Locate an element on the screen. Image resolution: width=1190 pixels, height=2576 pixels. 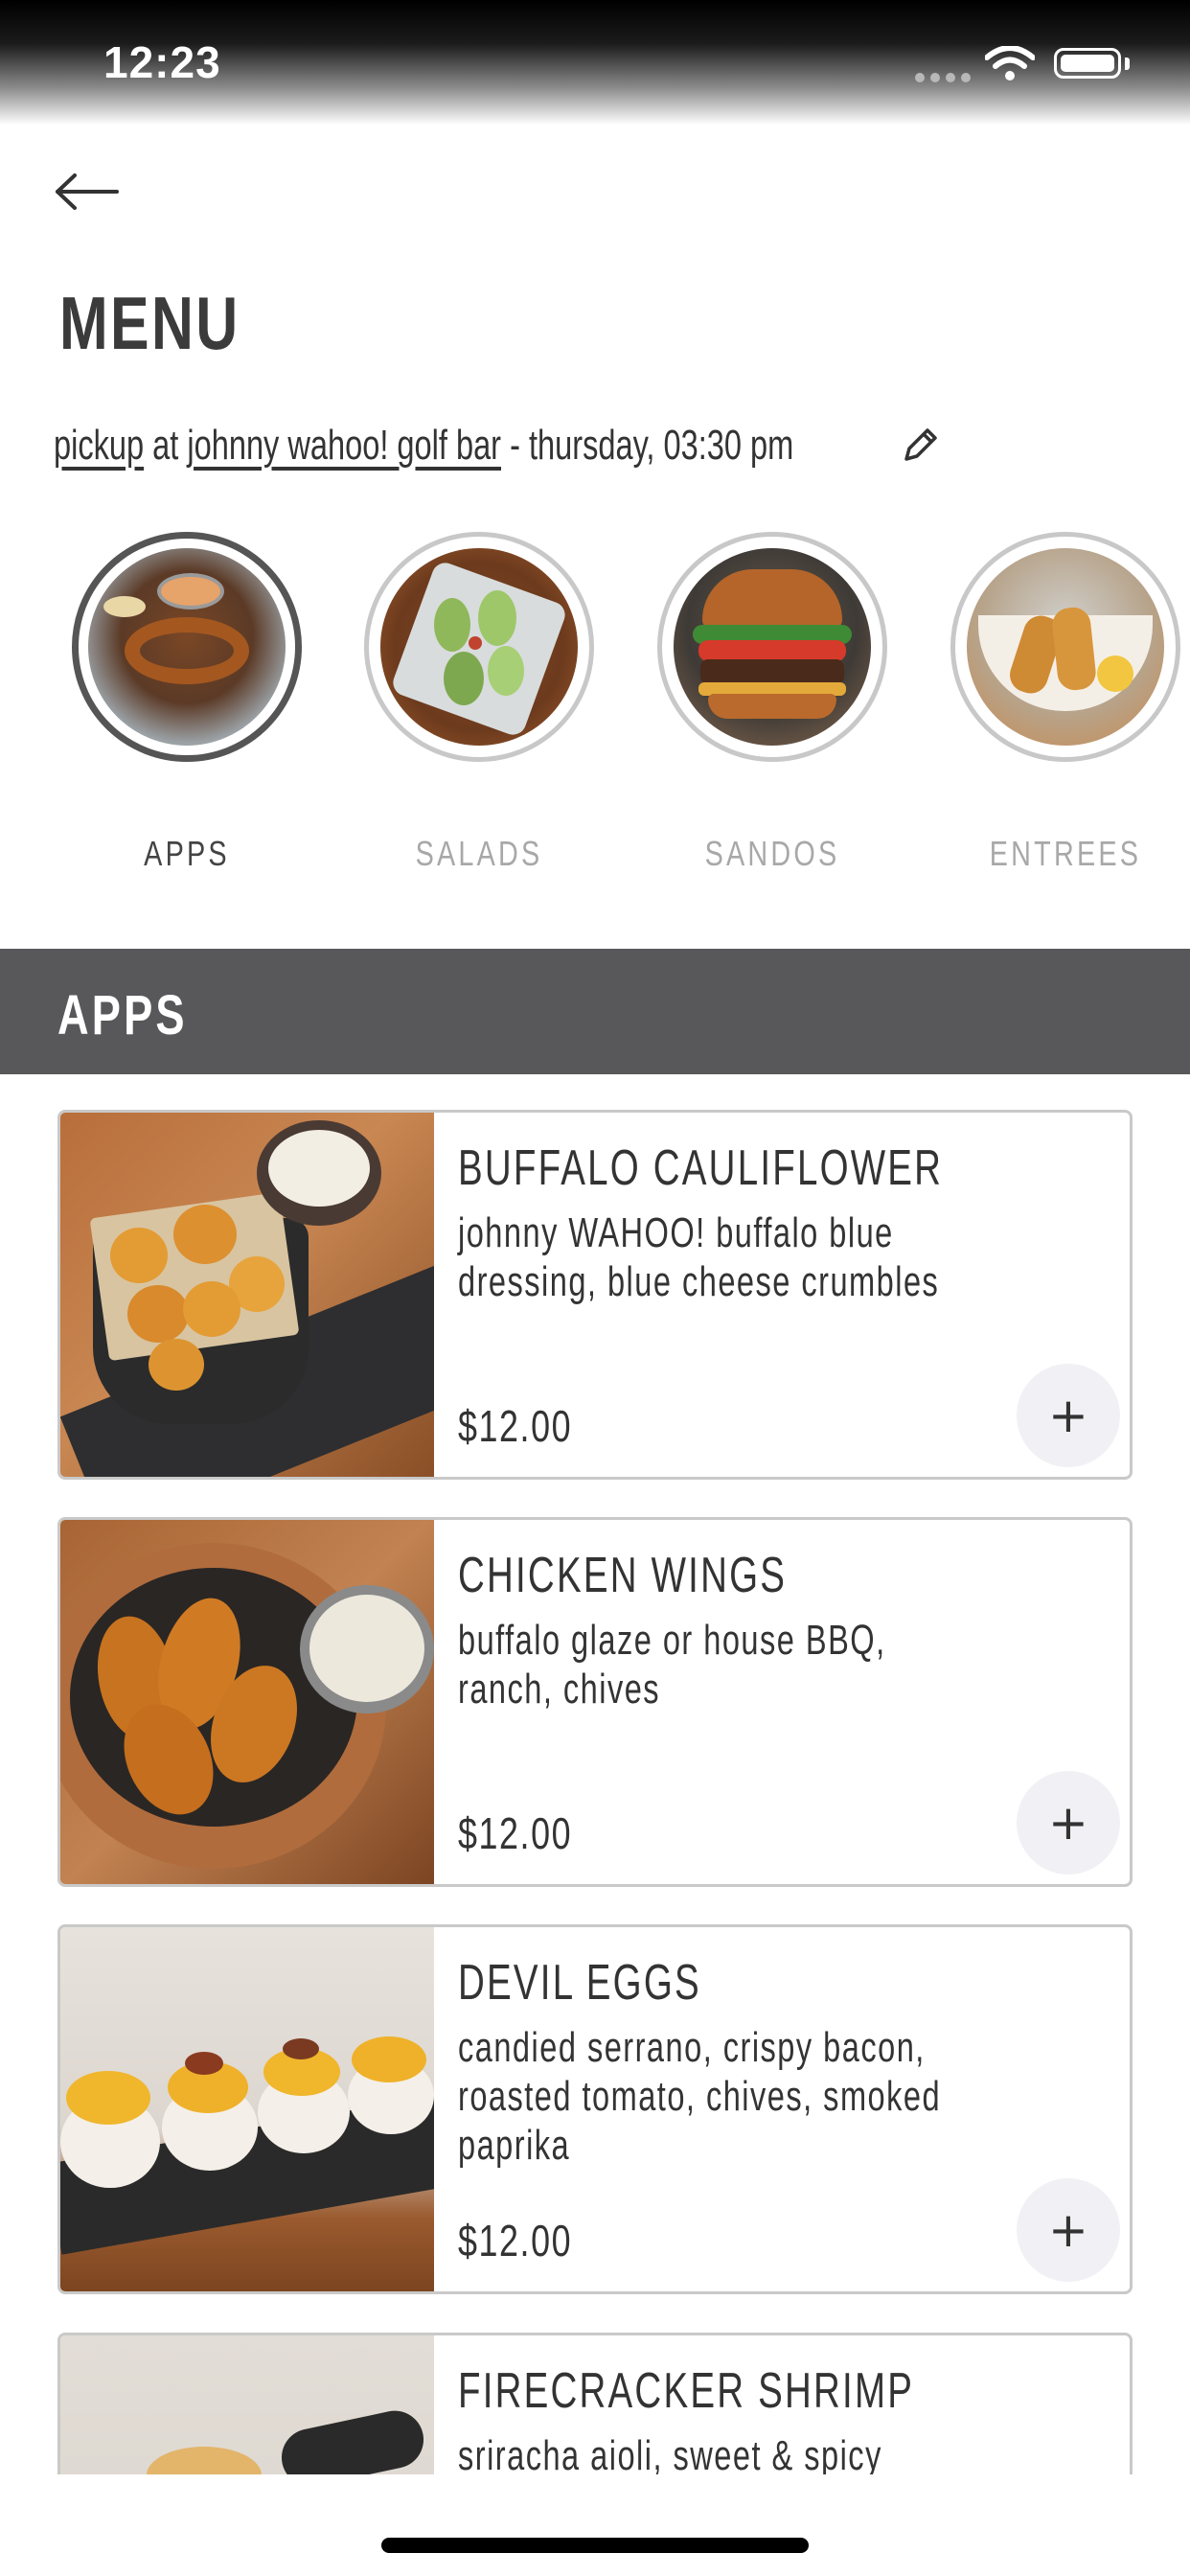
category-apps: APPS is located at coordinates (187, 702).